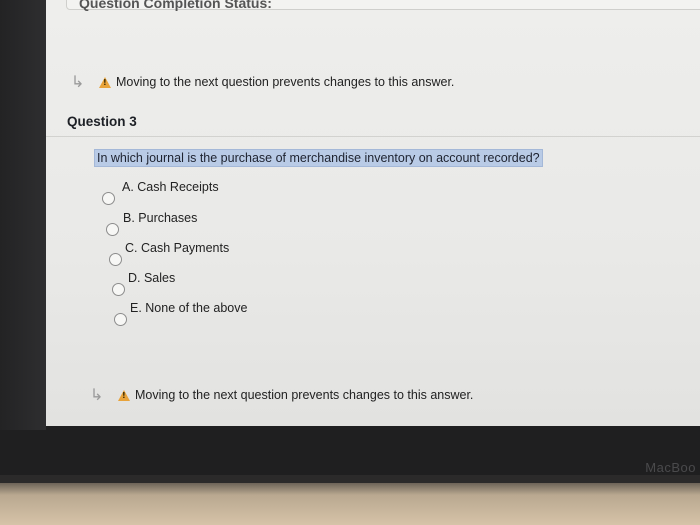  I want to click on option-b-label: B. Purchases, so click(160, 218).